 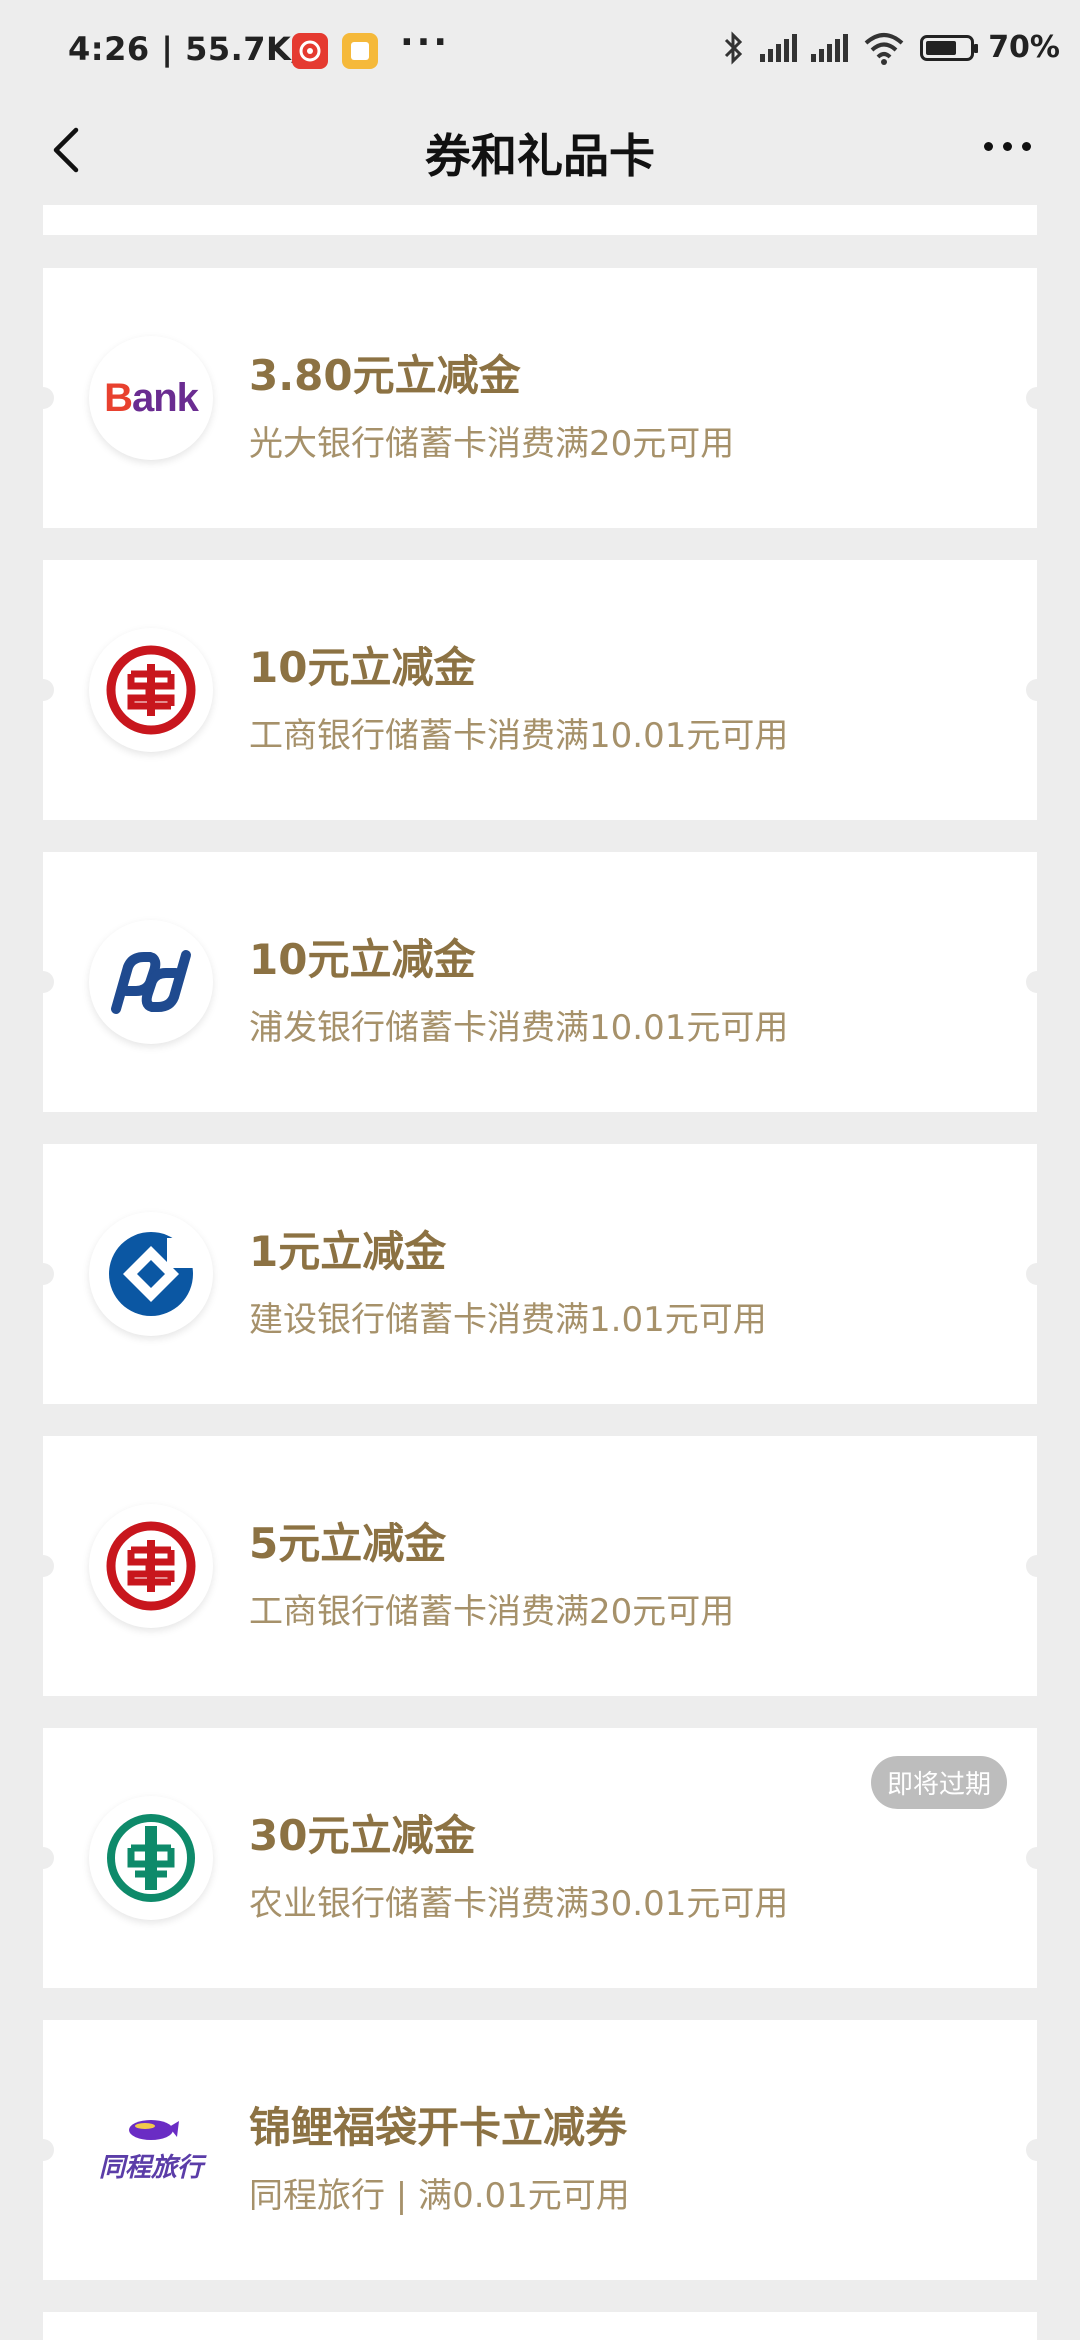 I want to click on everbright-bank-icon: Bank, so click(x=151, y=398).